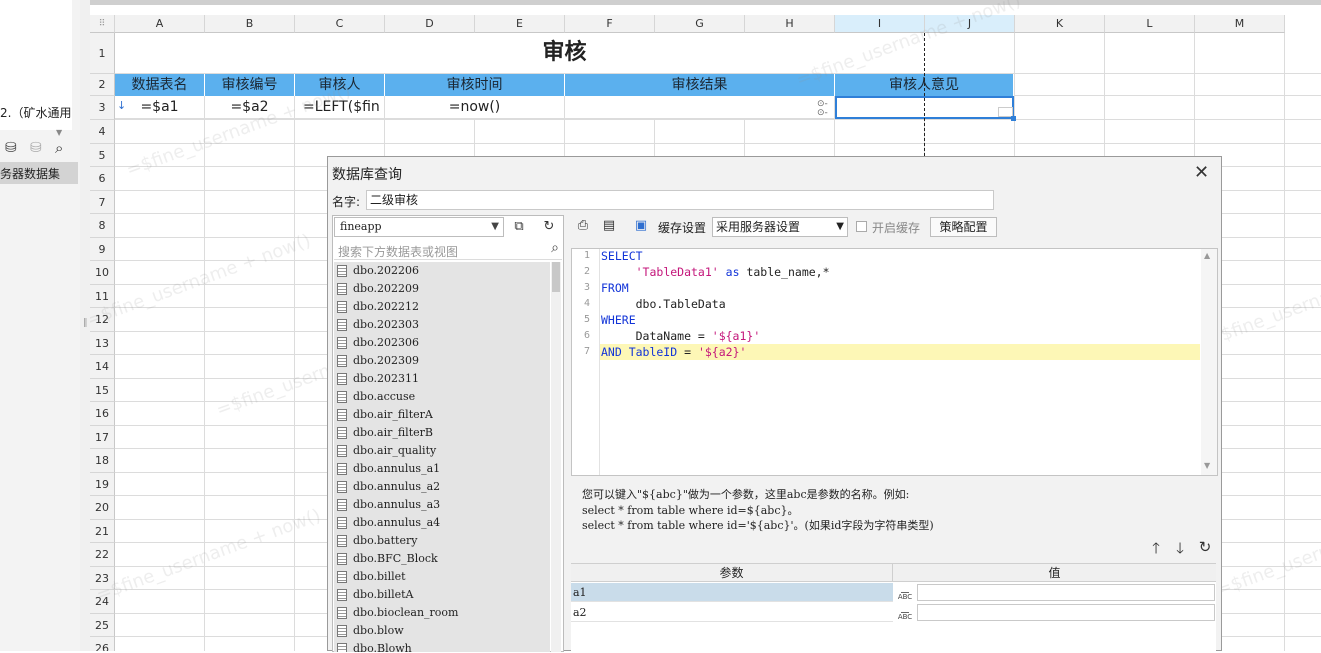  Describe the element at coordinates (1207, 255) in the screenshot. I see `scroll-up-icon: ▲` at that location.